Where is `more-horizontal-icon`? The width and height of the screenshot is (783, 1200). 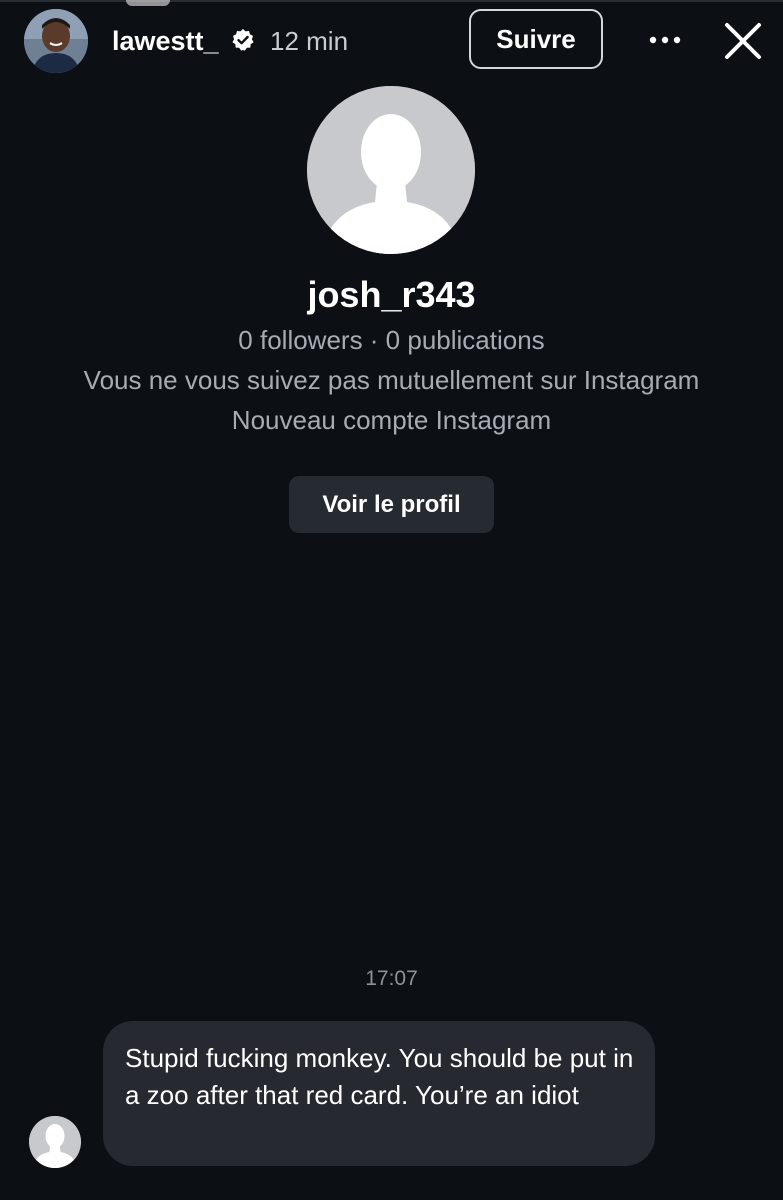
more-horizontal-icon is located at coordinates (665, 40).